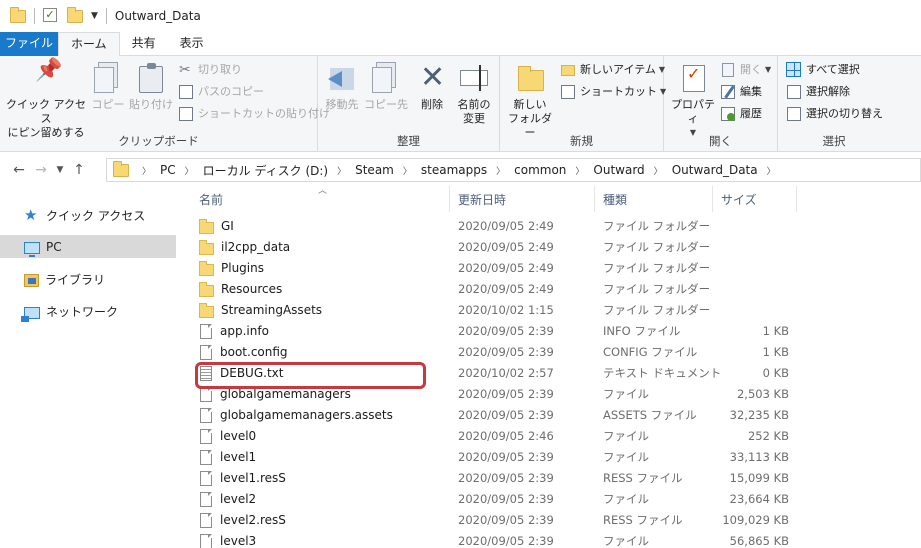 The width and height of the screenshot is (921, 548). What do you see at coordinates (775, 331) in the screenshot?
I see `file-size: 1 KB` at bounding box center [775, 331].